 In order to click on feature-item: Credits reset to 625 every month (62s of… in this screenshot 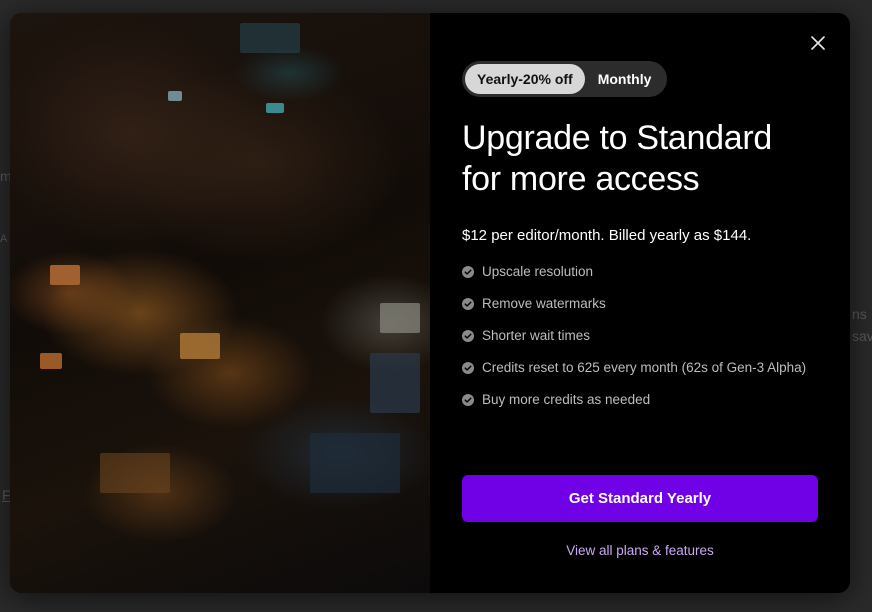, I will do `click(640, 368)`.